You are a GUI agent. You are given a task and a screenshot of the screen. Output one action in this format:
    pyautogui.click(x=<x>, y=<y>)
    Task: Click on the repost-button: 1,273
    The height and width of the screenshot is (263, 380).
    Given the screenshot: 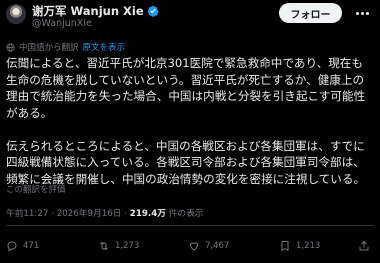 What is the action you would take?
    pyautogui.click(x=118, y=246)
    